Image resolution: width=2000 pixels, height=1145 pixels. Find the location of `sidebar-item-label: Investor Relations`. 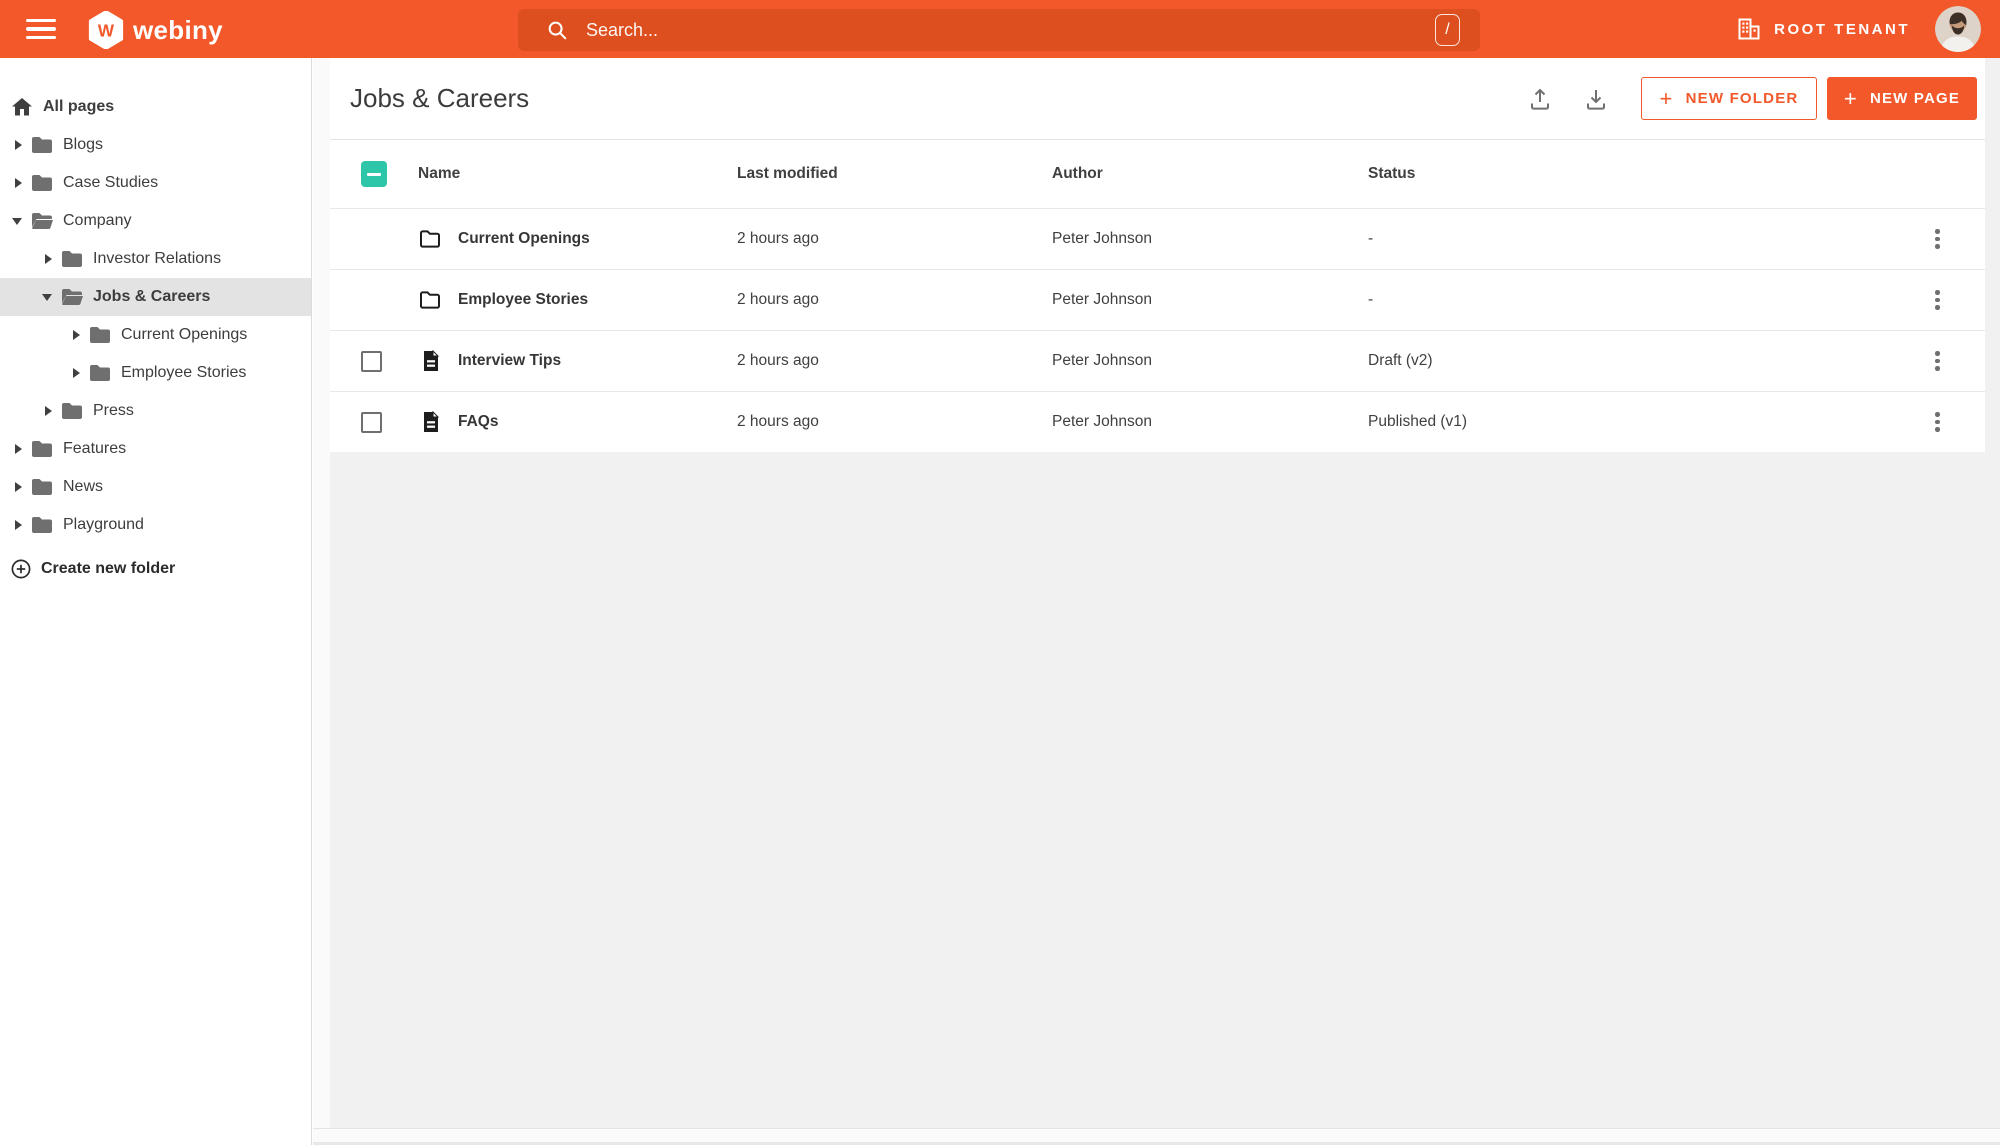

sidebar-item-label: Investor Relations is located at coordinates (157, 258).